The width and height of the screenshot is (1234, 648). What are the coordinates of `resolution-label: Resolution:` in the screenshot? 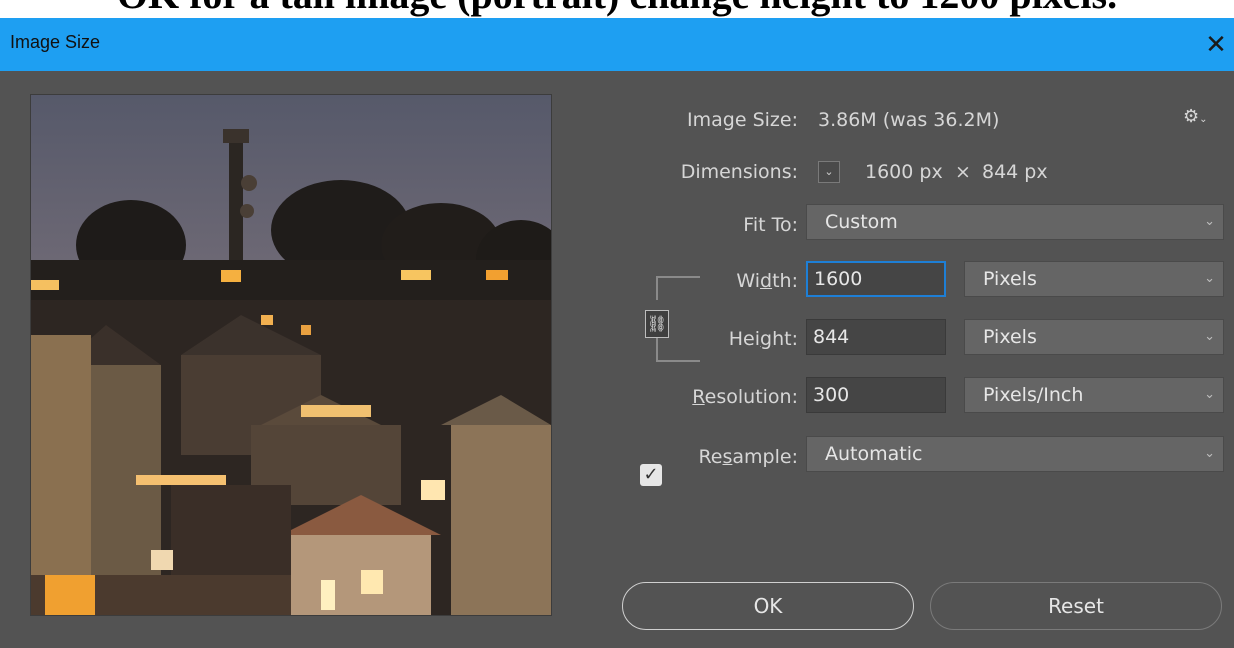 It's located at (745, 397).